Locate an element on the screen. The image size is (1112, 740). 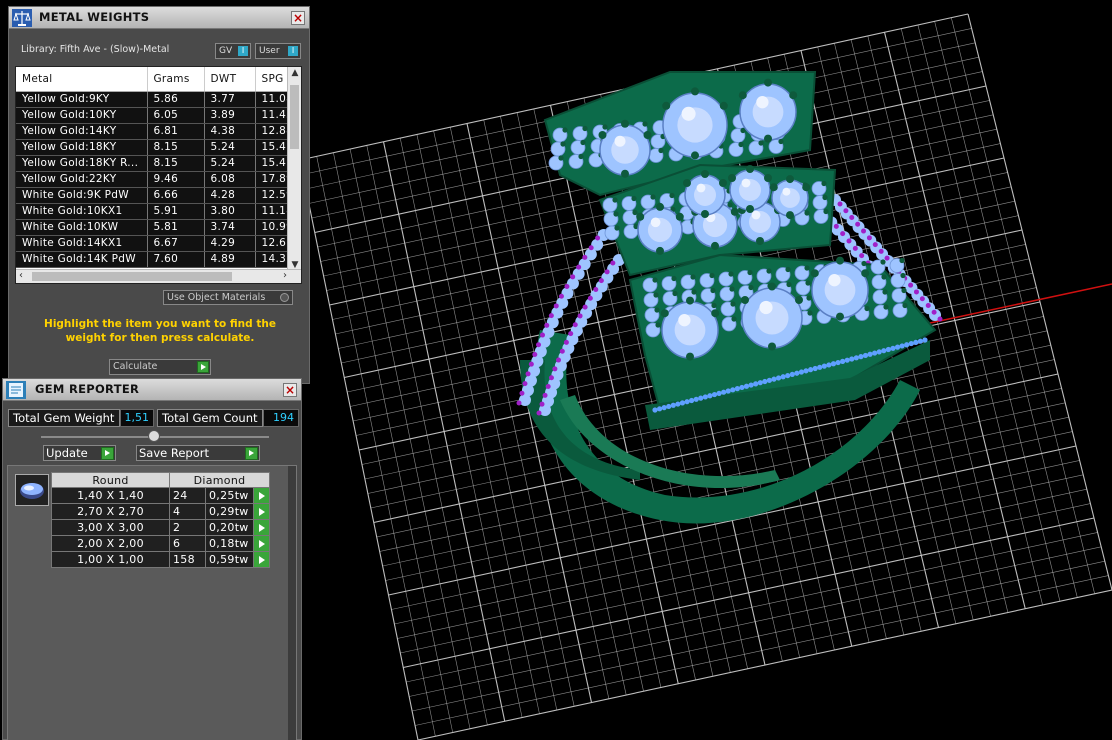
total-gem-weight-value: 1,51 is located at coordinates (137, 418).